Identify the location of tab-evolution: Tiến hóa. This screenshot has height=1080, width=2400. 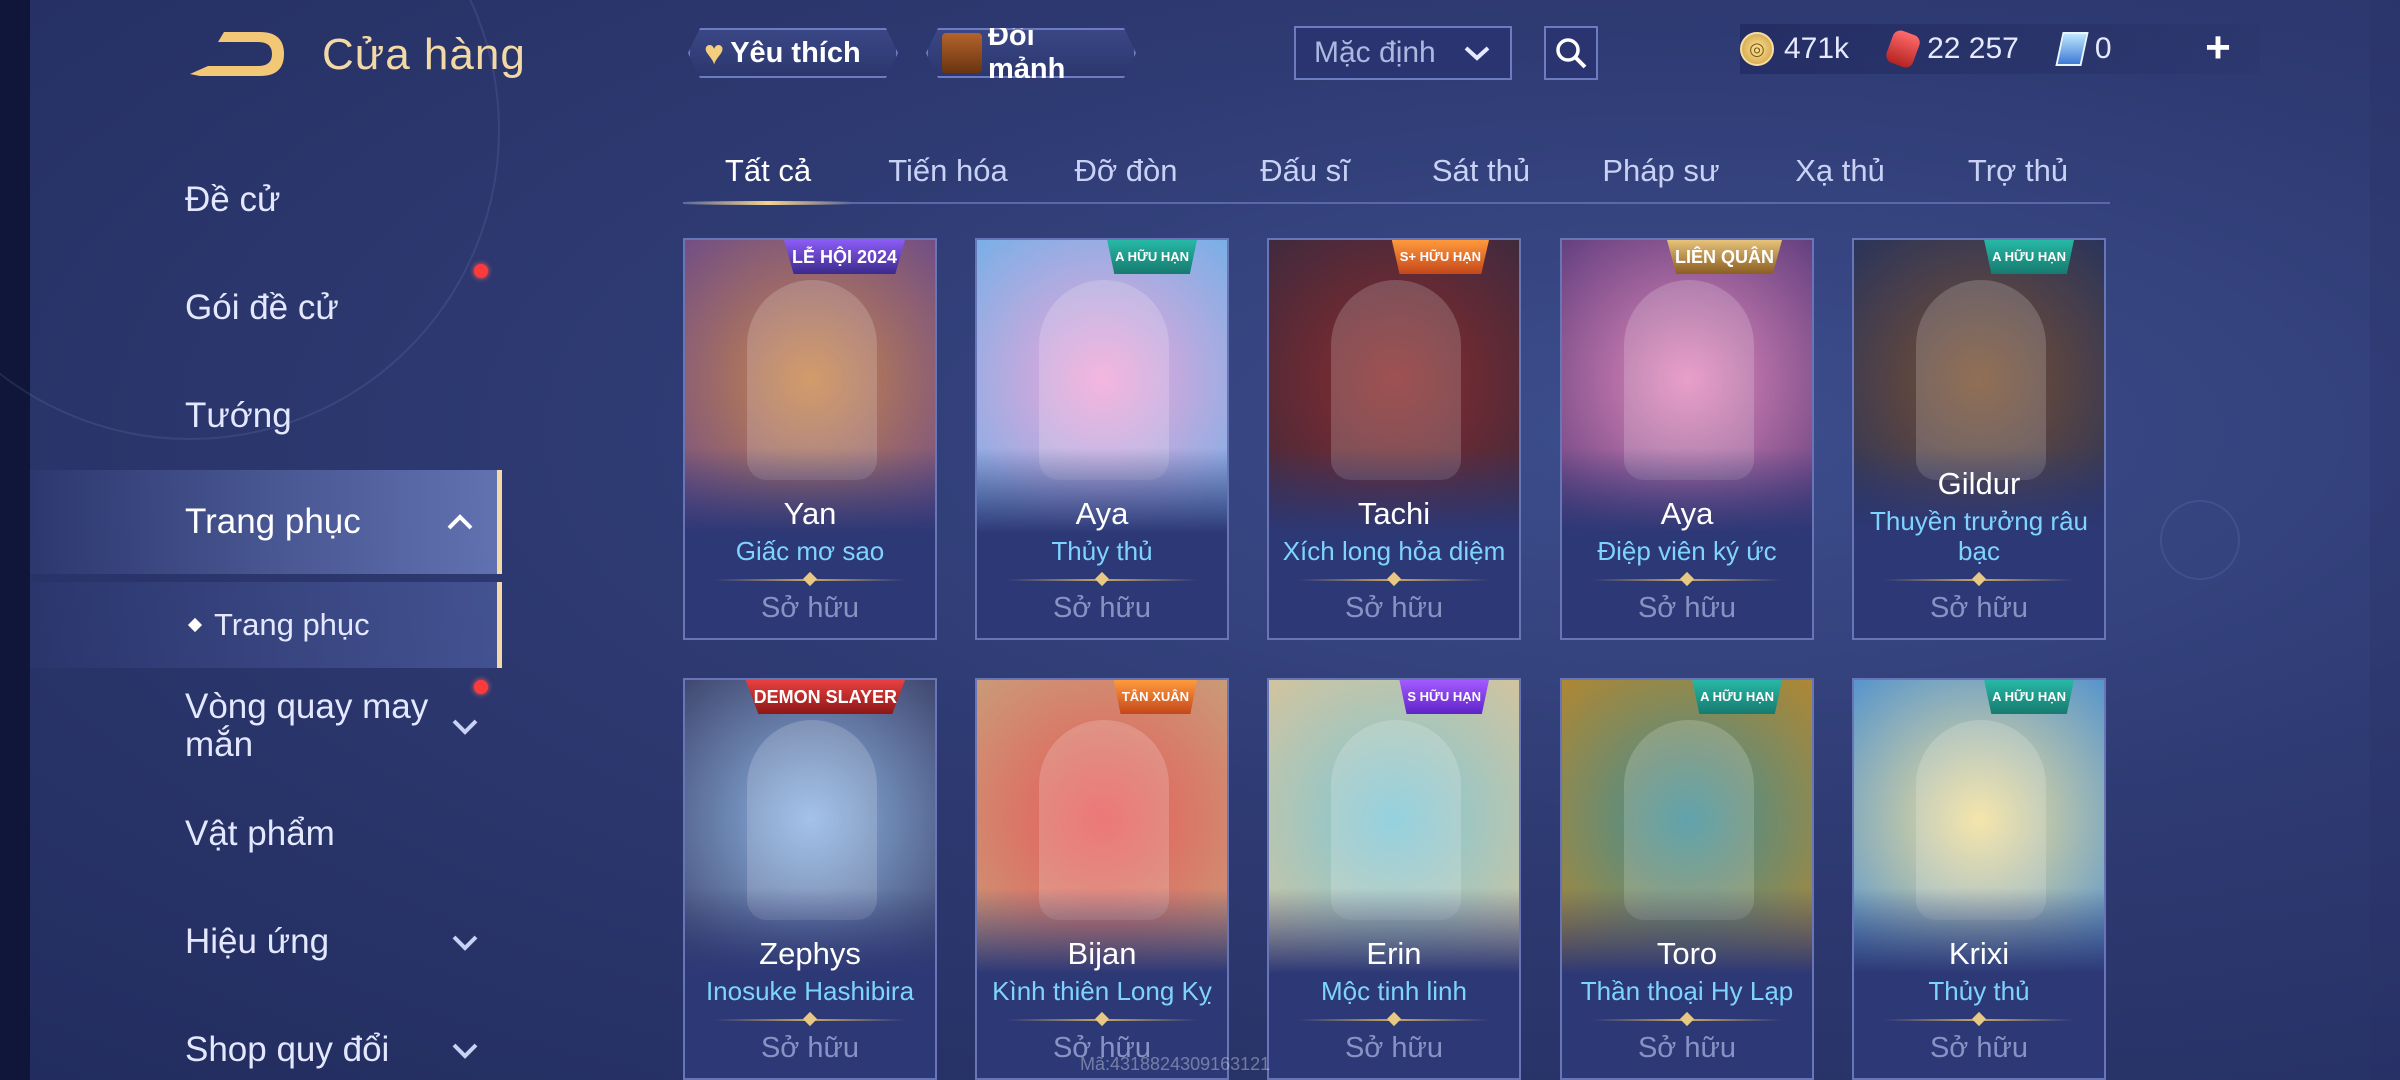
(948, 171).